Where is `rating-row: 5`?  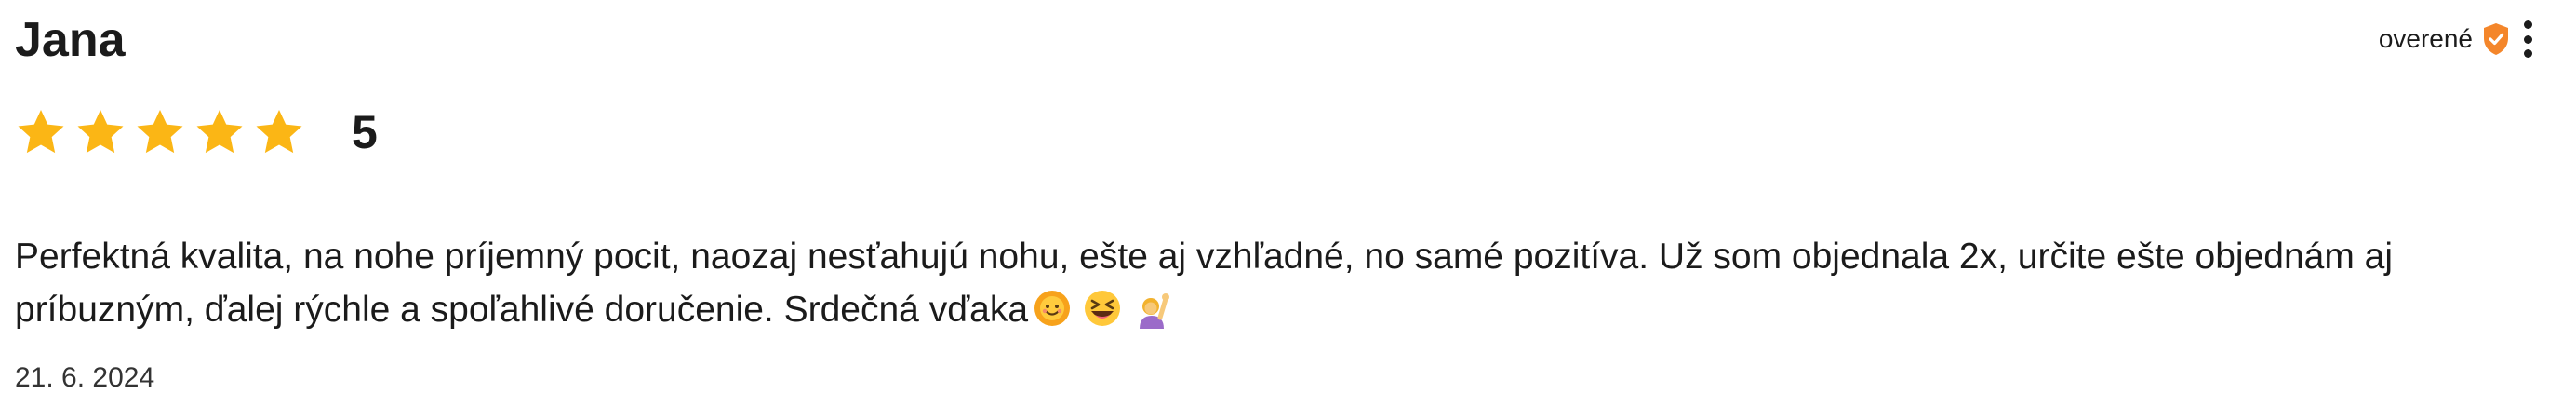 rating-row: 5 is located at coordinates (196, 132).